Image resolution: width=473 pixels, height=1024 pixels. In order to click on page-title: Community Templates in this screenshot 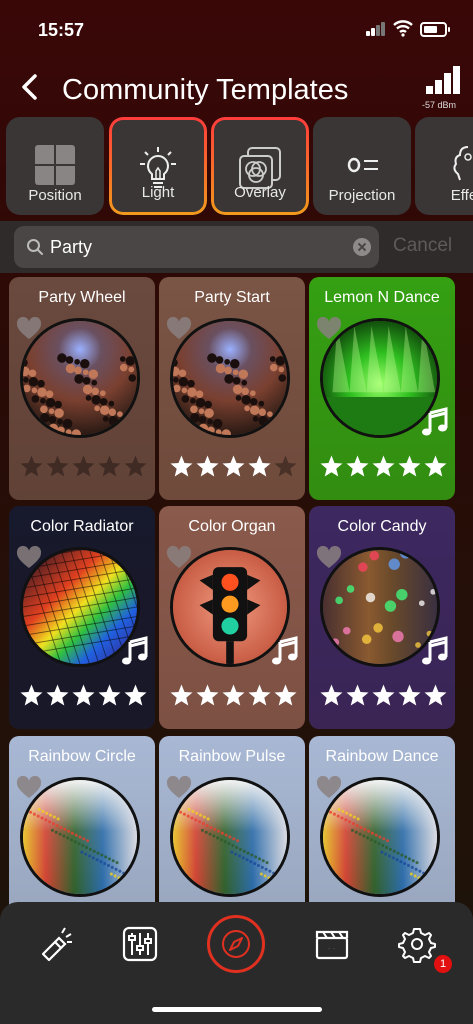, I will do `click(205, 90)`.